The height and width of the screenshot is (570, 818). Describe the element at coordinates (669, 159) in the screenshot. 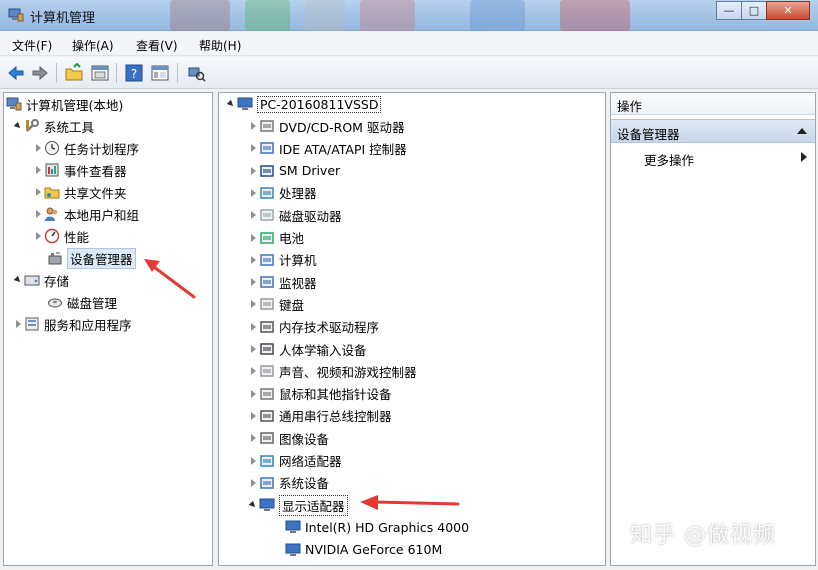

I see `more-actions-link: 更多操作` at that location.